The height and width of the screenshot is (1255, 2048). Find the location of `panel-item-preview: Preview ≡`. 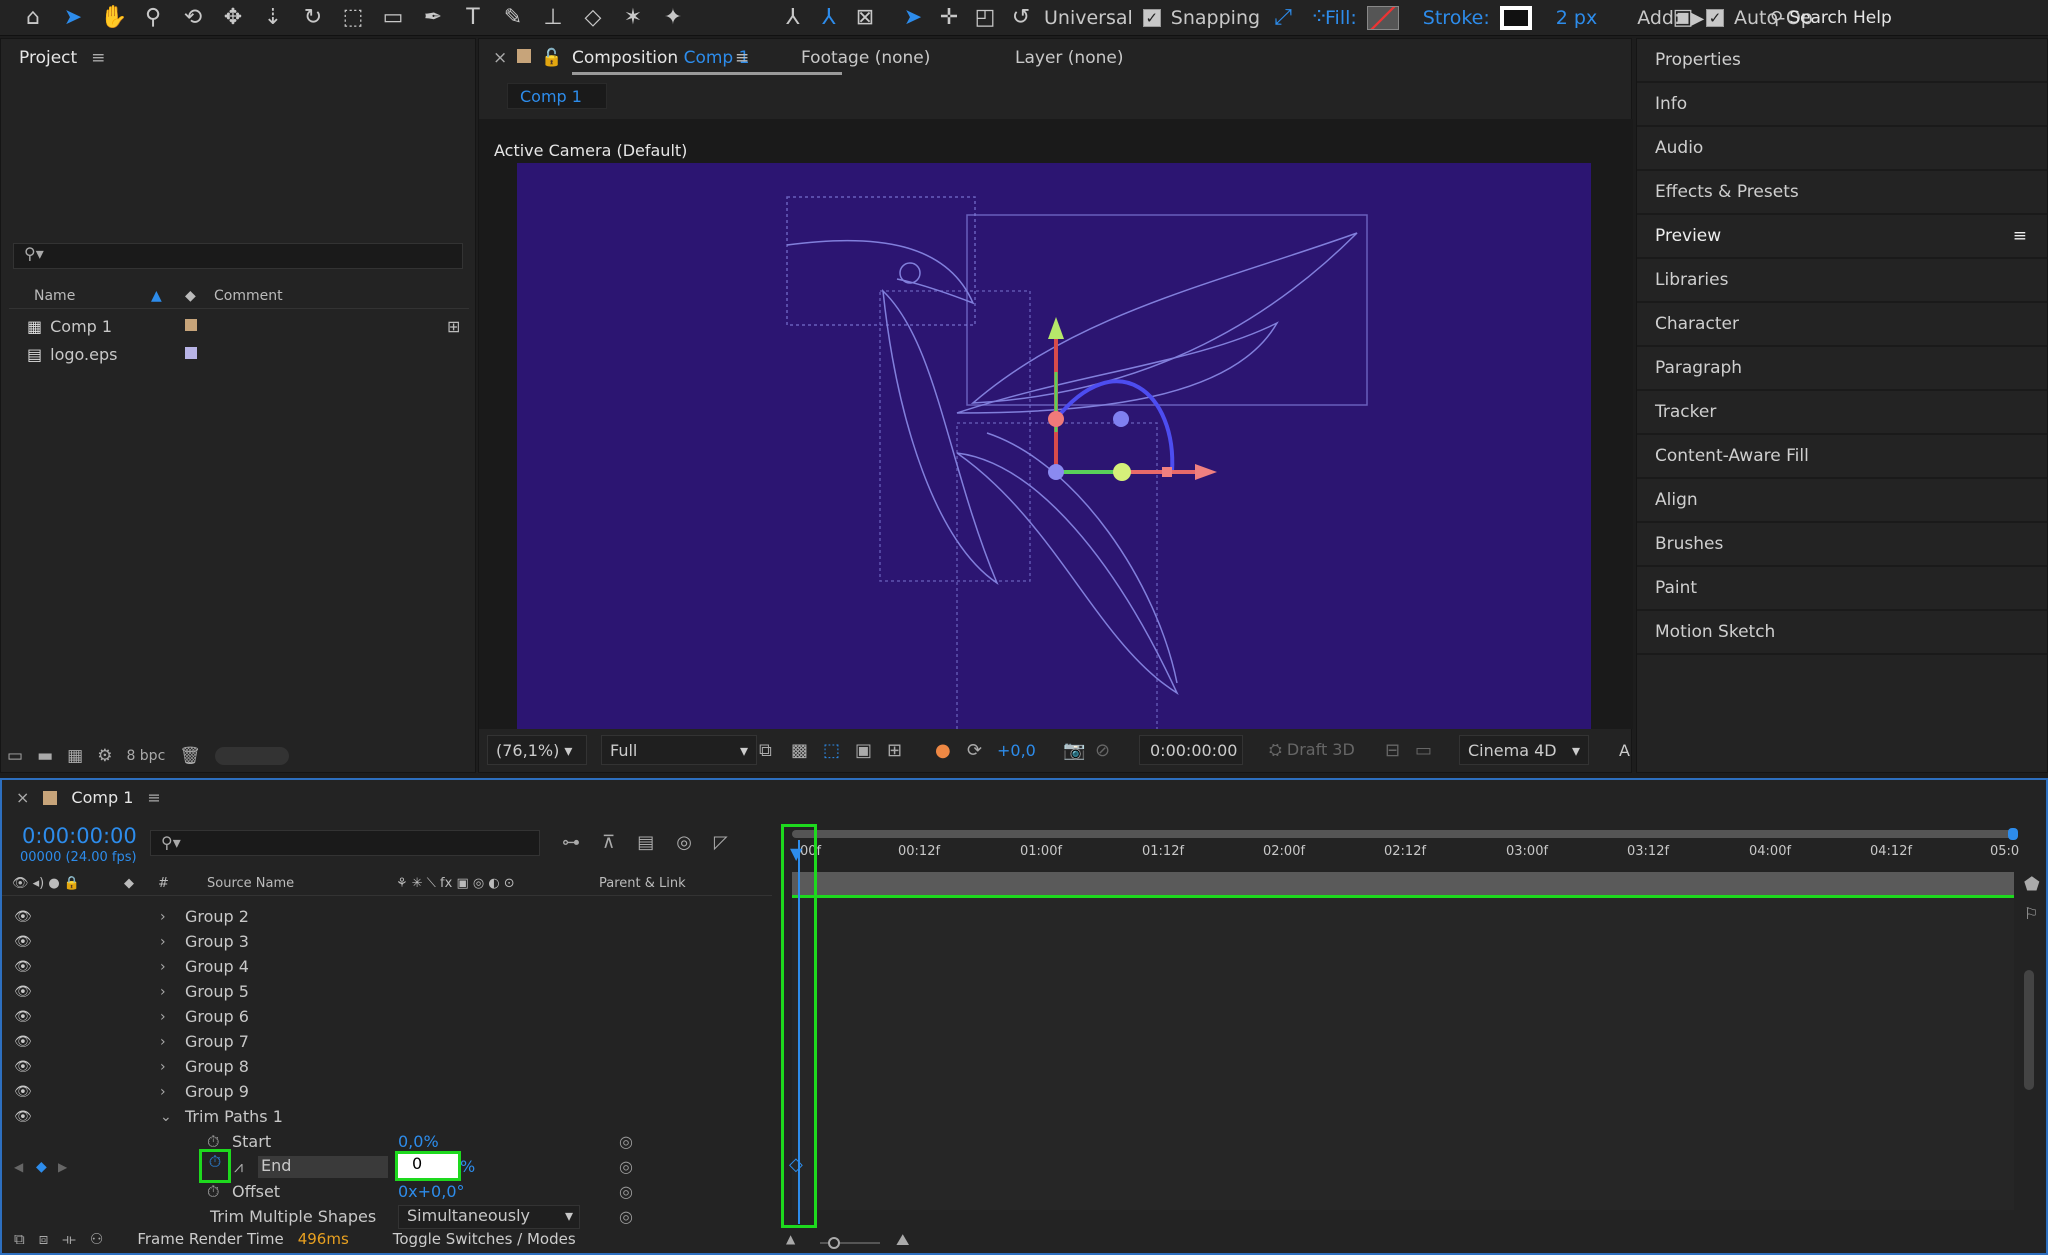

panel-item-preview: Preview ≡ is located at coordinates (1842, 237).